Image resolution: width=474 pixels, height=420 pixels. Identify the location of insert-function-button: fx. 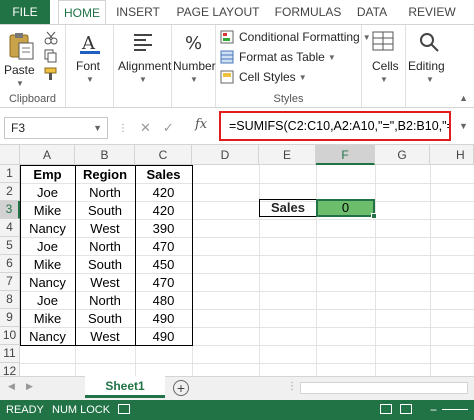
(201, 124).